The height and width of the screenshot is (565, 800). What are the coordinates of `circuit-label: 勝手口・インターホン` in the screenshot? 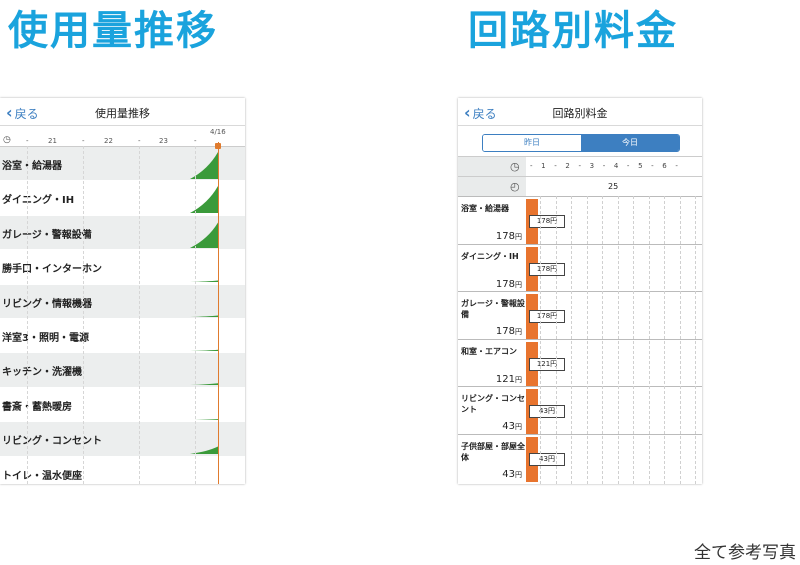 It's located at (52, 270).